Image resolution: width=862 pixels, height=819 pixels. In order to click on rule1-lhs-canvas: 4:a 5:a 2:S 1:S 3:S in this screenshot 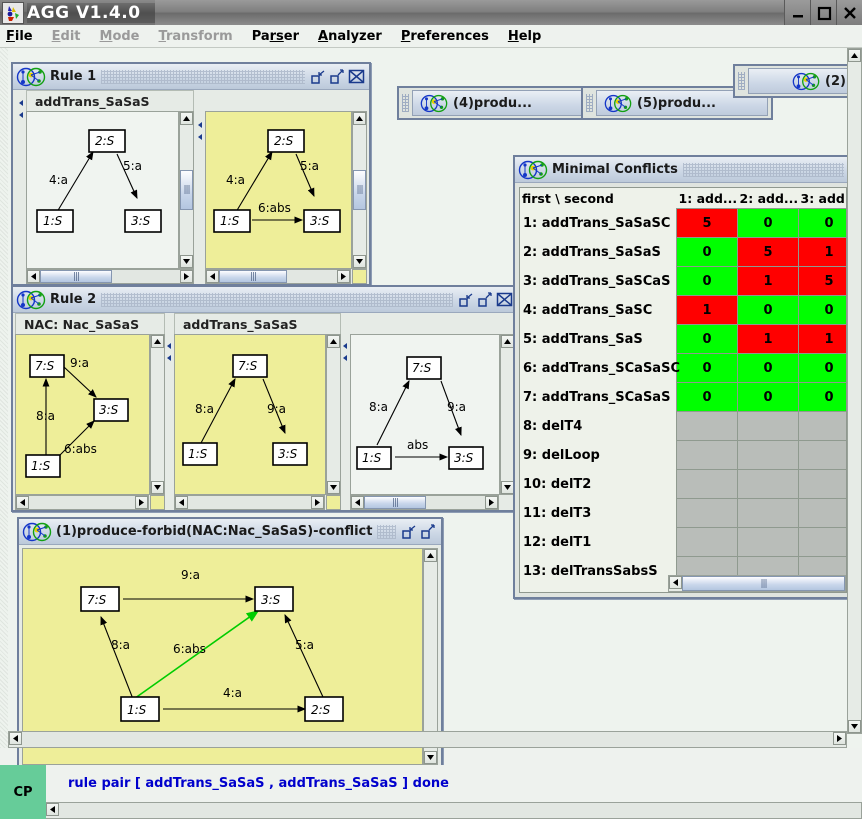, I will do `click(102, 190)`.